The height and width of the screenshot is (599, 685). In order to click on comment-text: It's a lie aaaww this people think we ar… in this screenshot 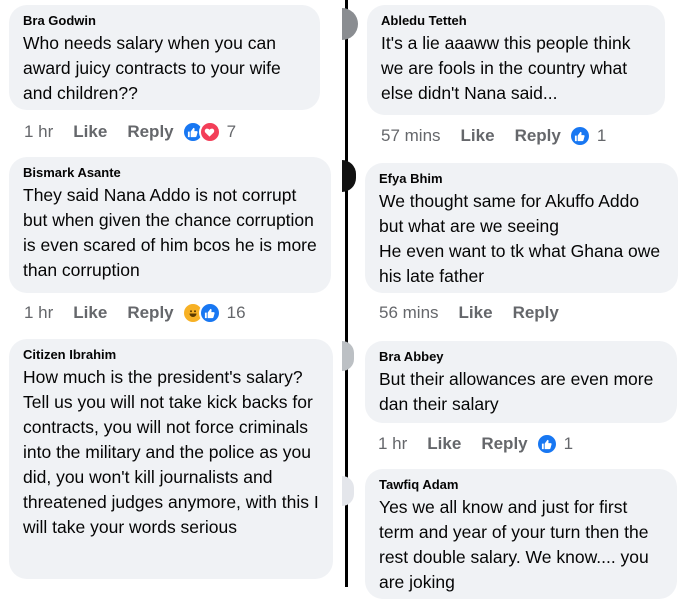, I will do `click(506, 68)`.